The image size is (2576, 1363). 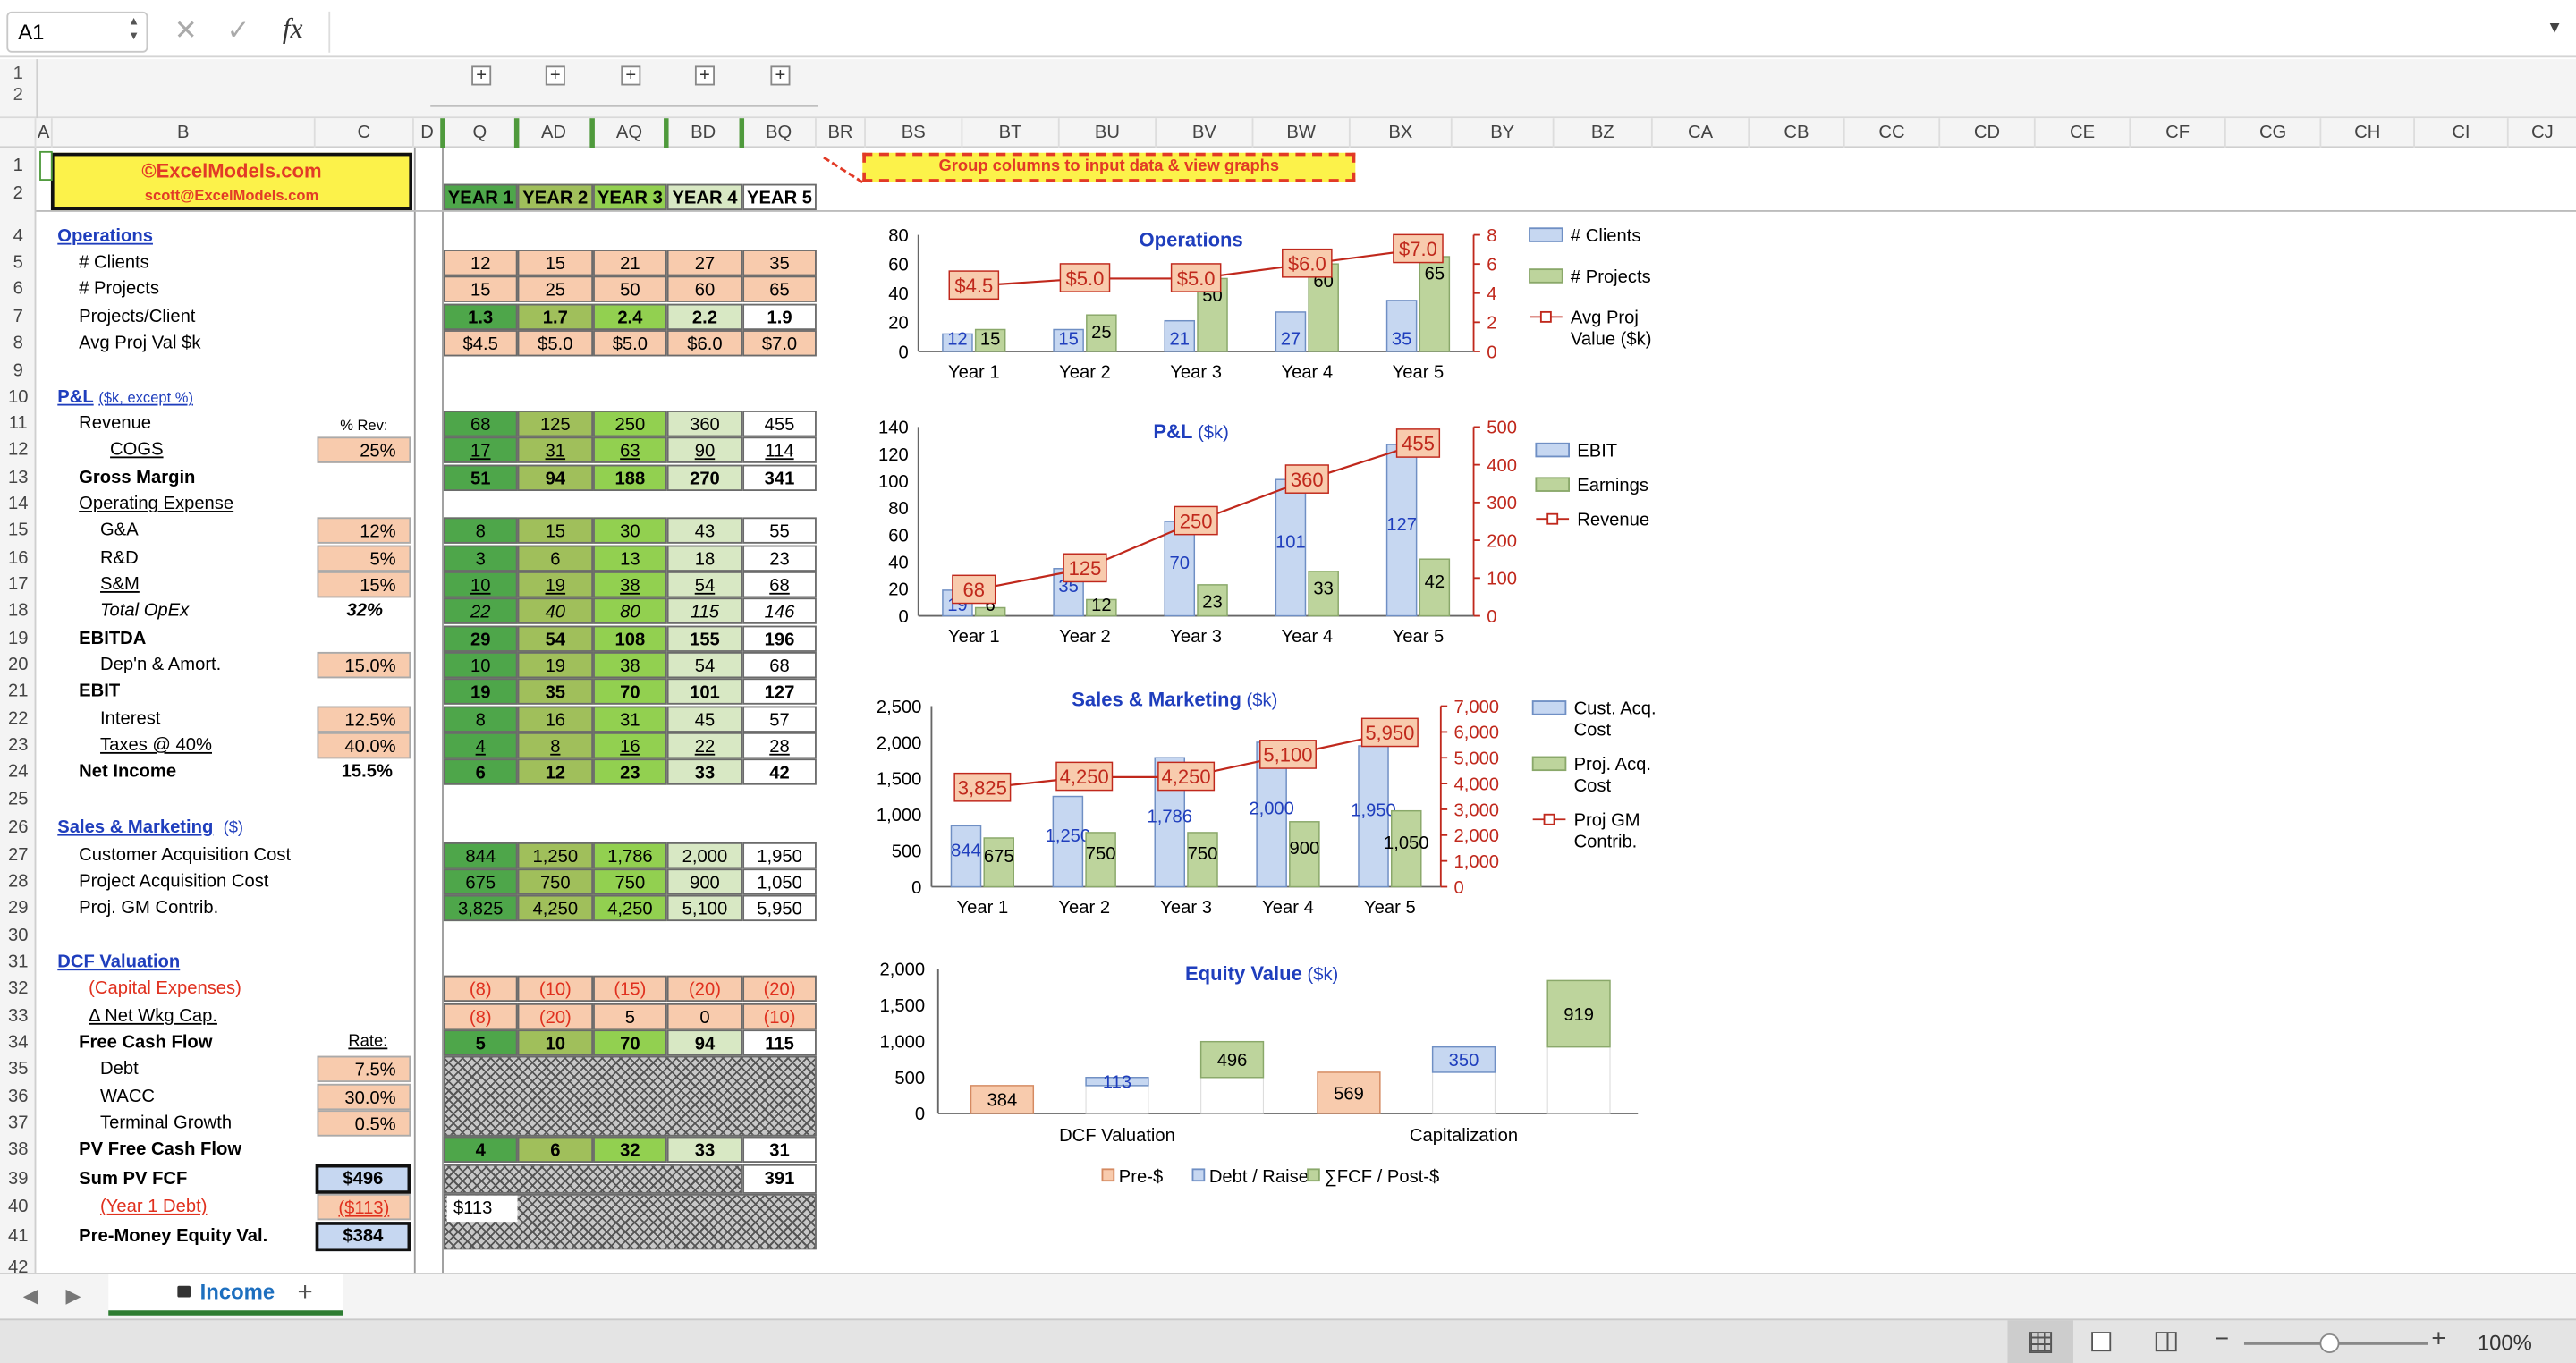 I want to click on cell-ebitda-year4: 155, so click(x=704, y=638).